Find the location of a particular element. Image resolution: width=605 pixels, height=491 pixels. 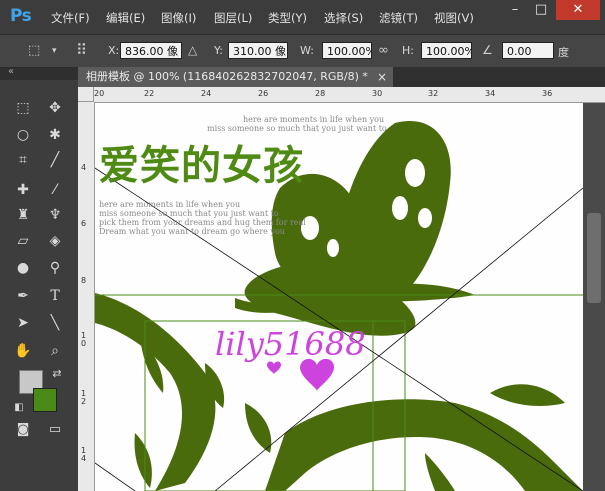

y-label: Y: is located at coordinates (218, 50).